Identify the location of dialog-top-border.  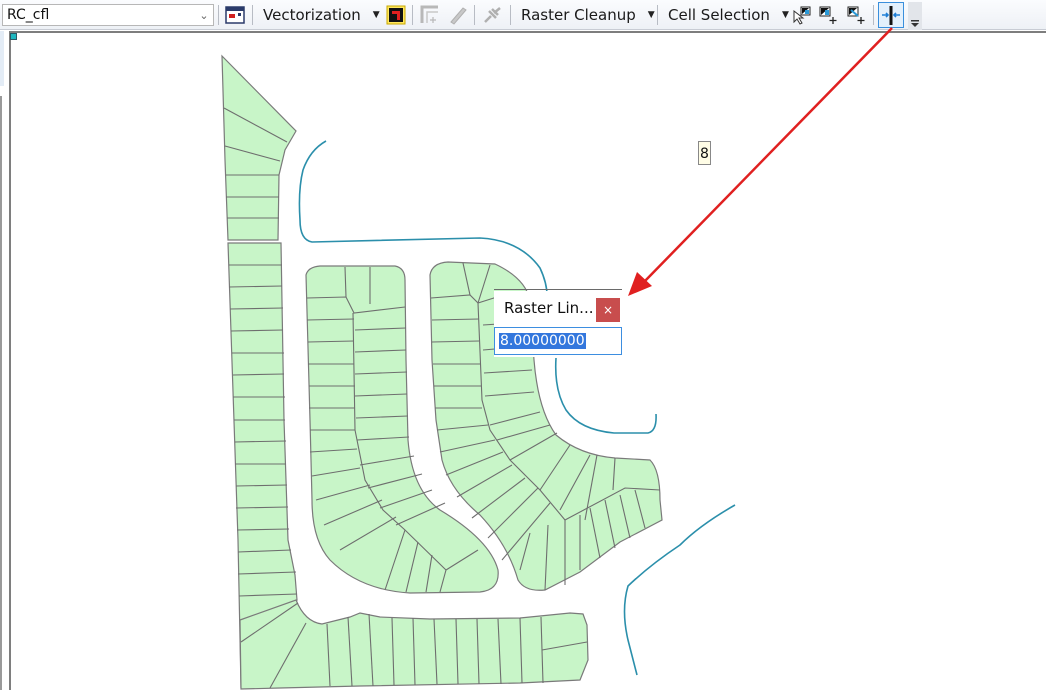
(558, 289).